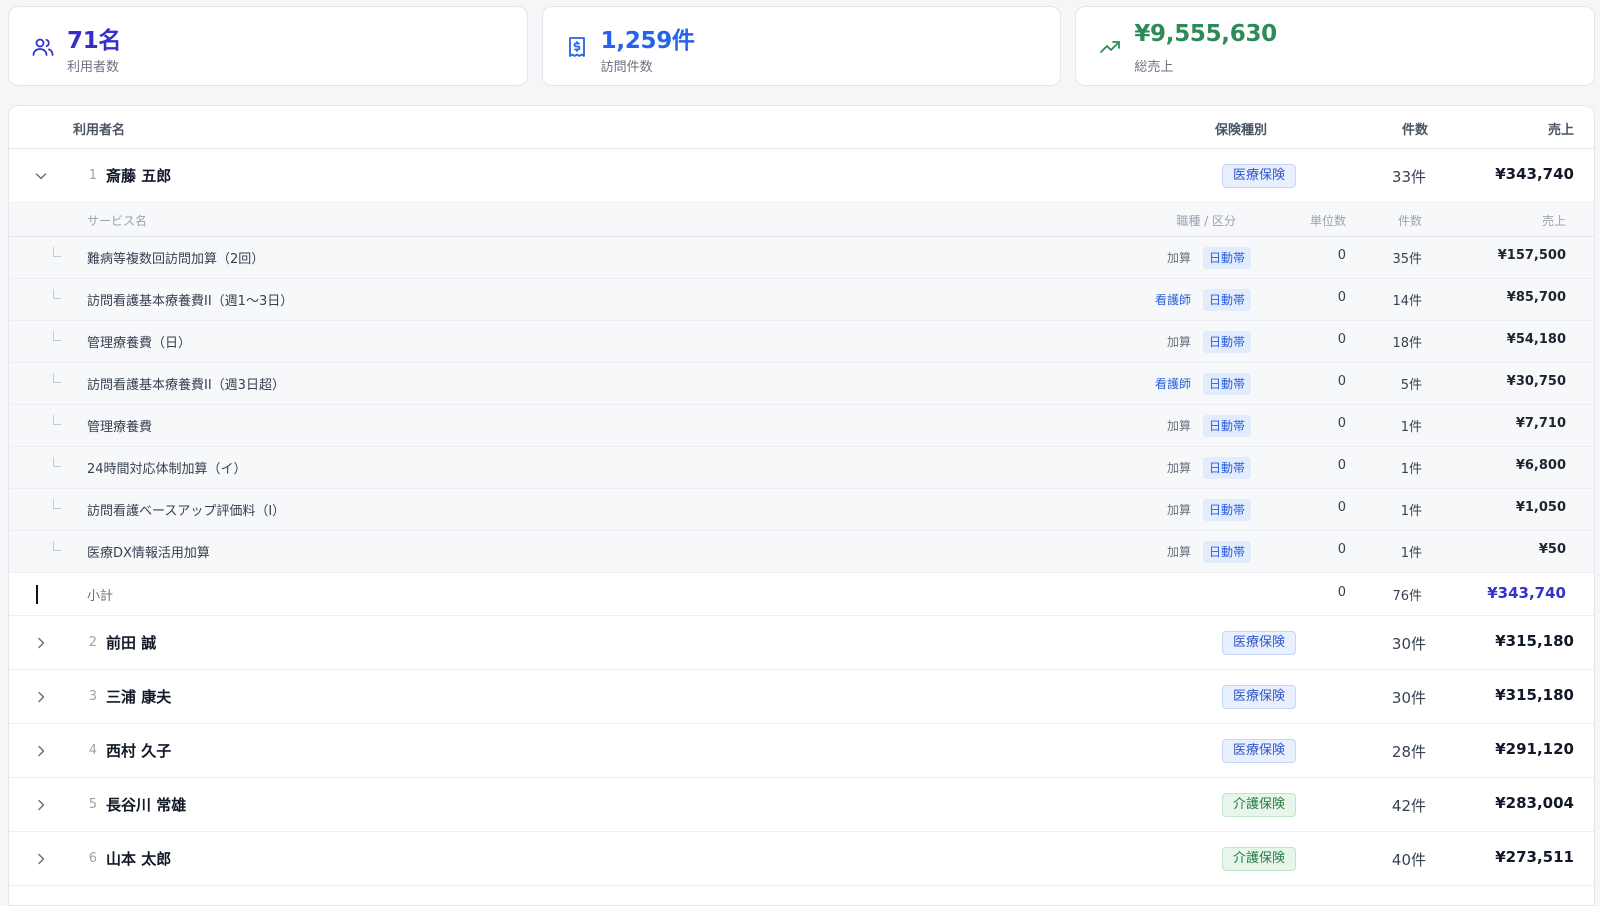 The image size is (1600, 906). I want to click on visits-label: 訪問件数, so click(626, 67).